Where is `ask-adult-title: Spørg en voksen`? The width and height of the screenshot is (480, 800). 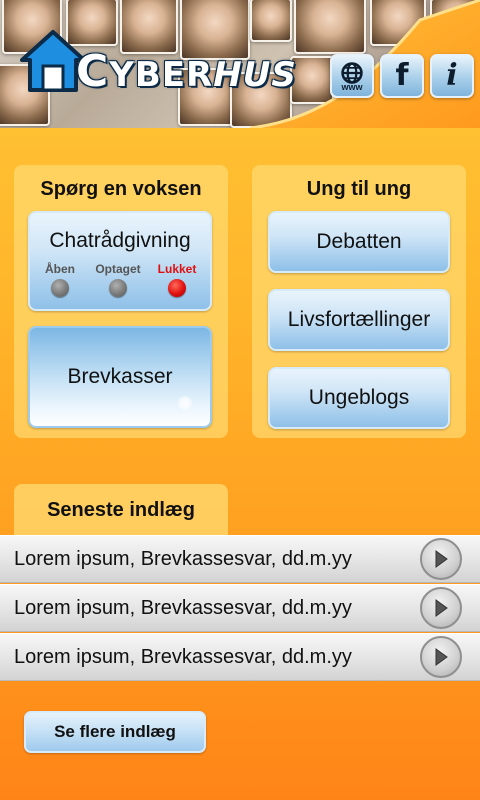
ask-adult-title: Spørg en voksen is located at coordinates (121, 189).